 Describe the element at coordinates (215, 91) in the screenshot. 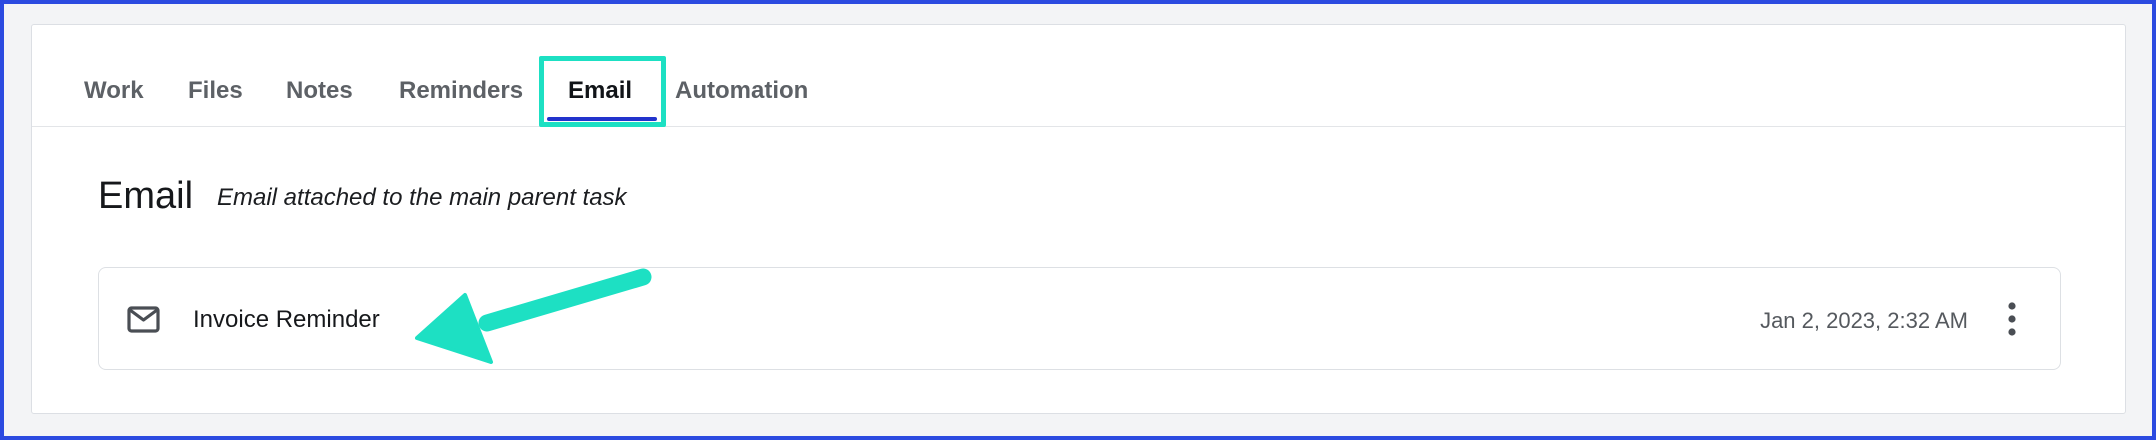

I see `tab-files: Files` at that location.